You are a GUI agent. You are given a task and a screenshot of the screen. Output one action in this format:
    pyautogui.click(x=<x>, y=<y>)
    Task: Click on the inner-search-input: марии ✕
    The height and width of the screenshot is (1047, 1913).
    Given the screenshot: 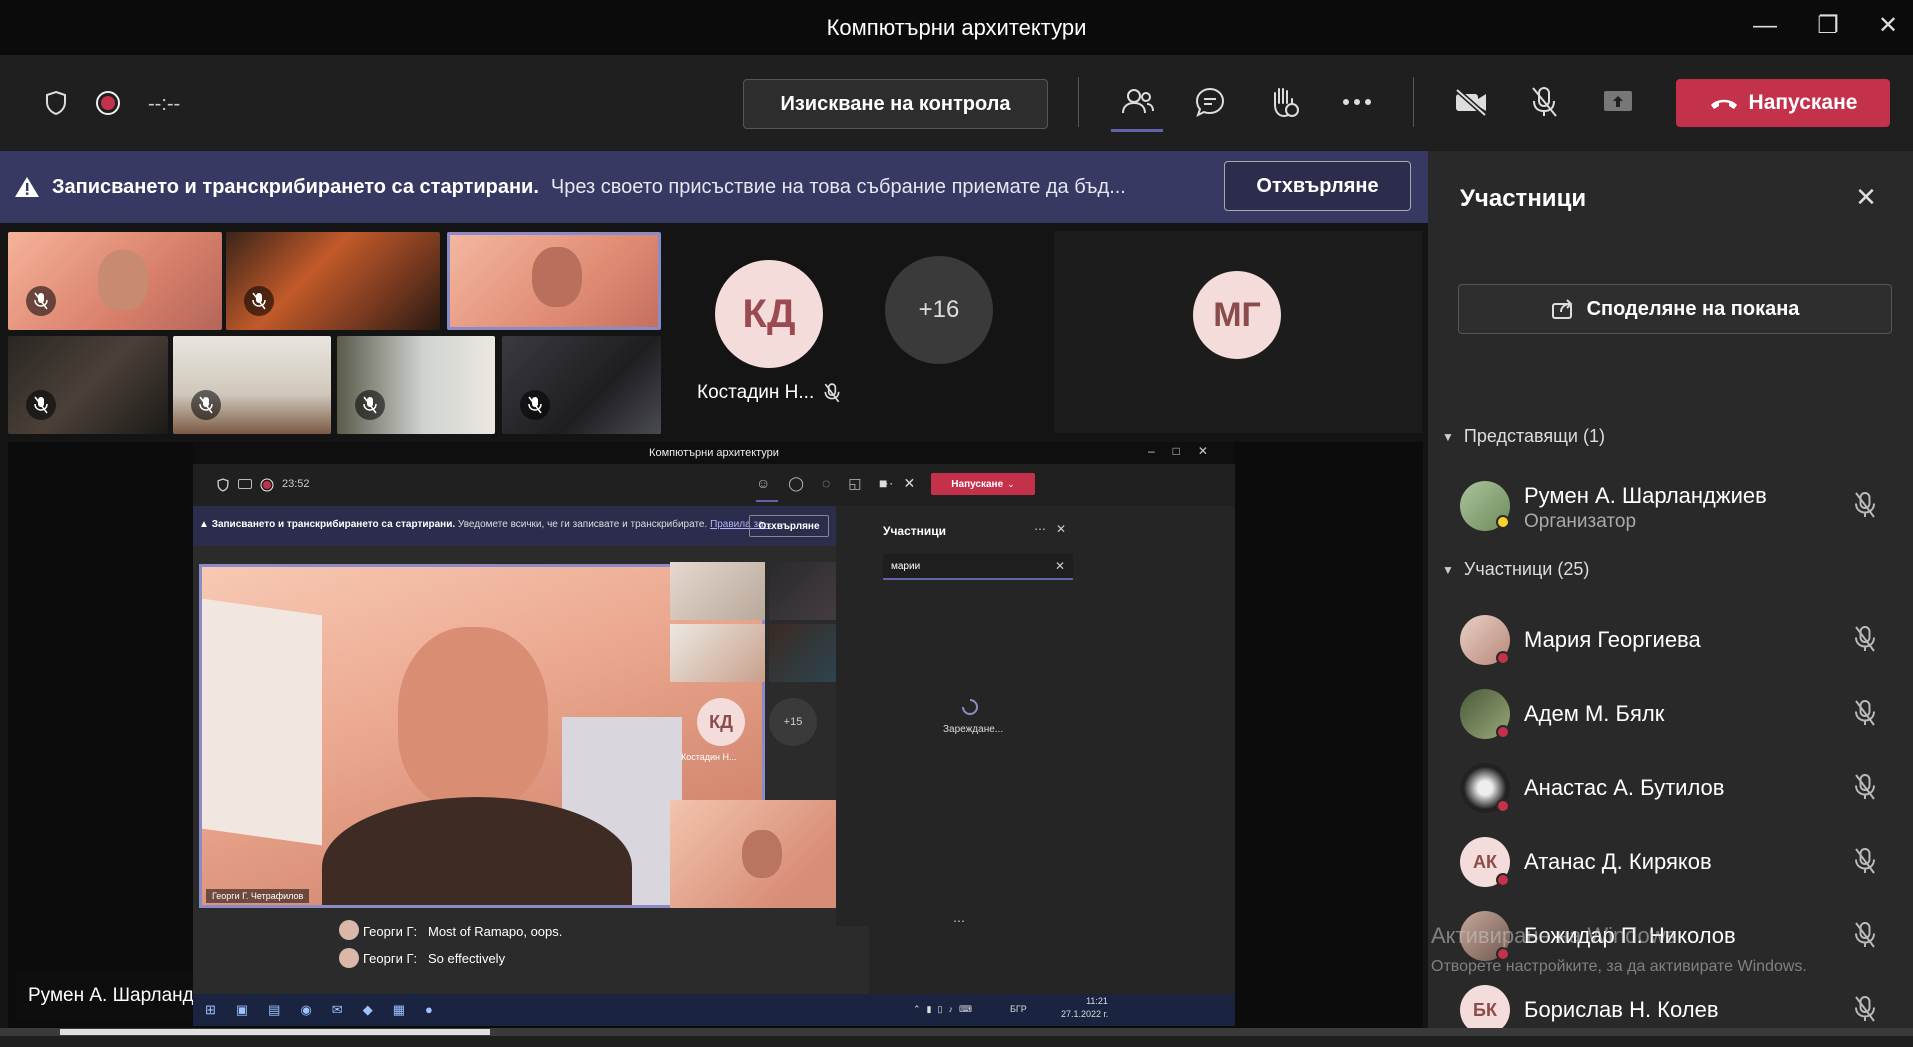 What is the action you would take?
    pyautogui.click(x=978, y=567)
    